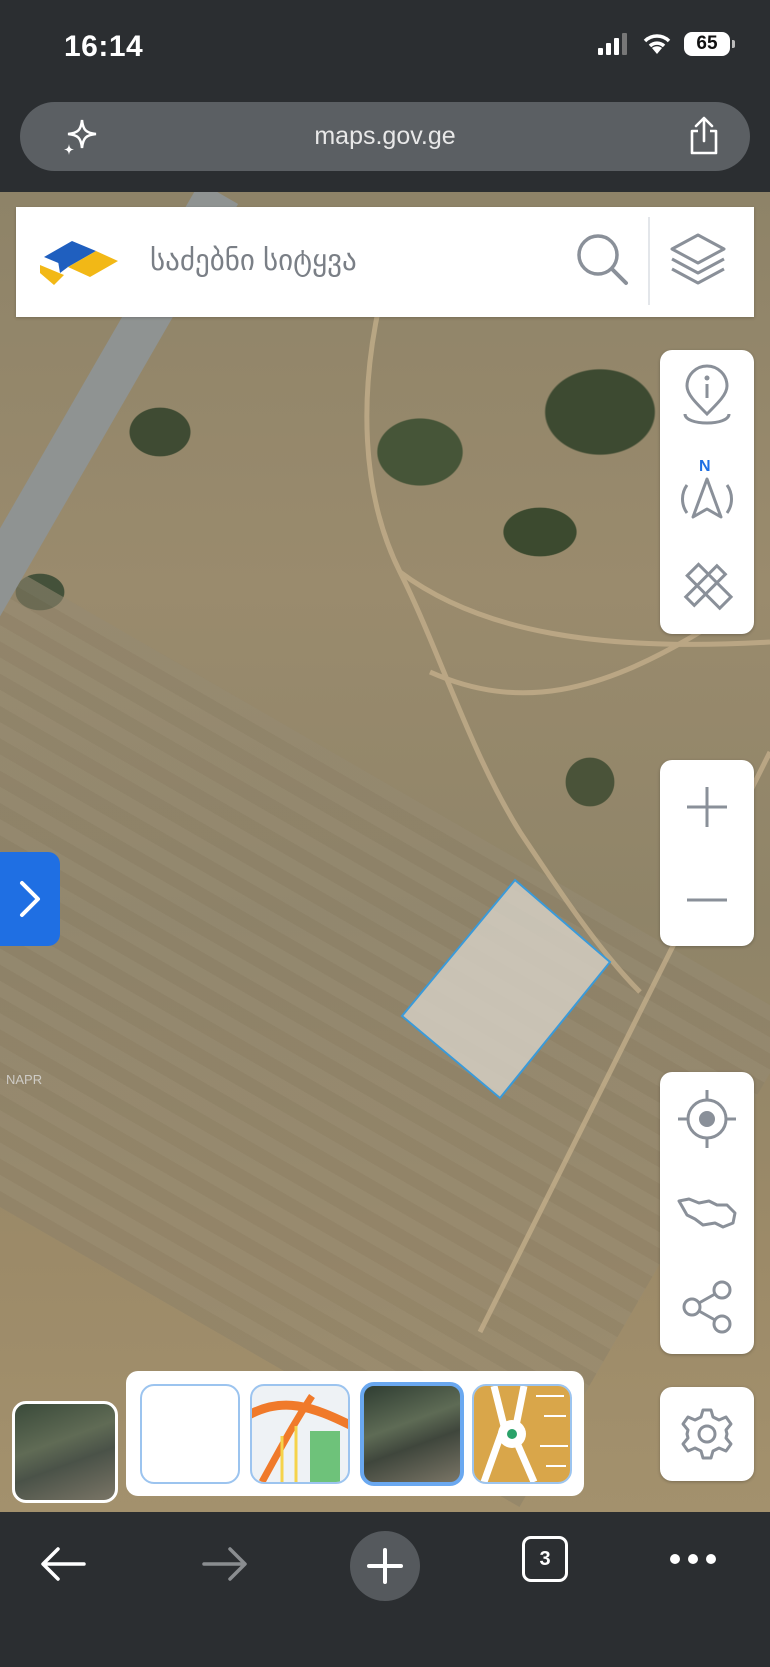  I want to click on compass-button: N, so click(707, 492).